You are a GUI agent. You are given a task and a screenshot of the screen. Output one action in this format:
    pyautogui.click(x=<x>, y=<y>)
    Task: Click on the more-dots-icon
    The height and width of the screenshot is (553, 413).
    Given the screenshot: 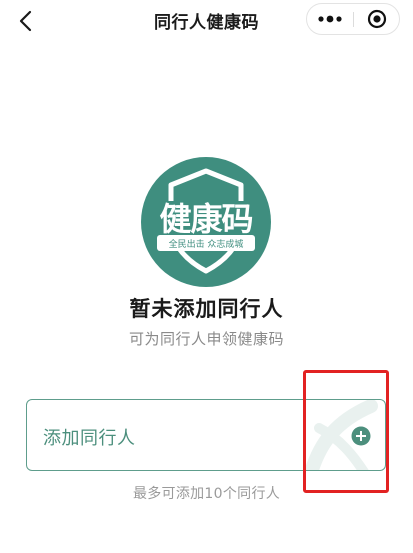 What is the action you would take?
    pyautogui.click(x=330, y=19)
    